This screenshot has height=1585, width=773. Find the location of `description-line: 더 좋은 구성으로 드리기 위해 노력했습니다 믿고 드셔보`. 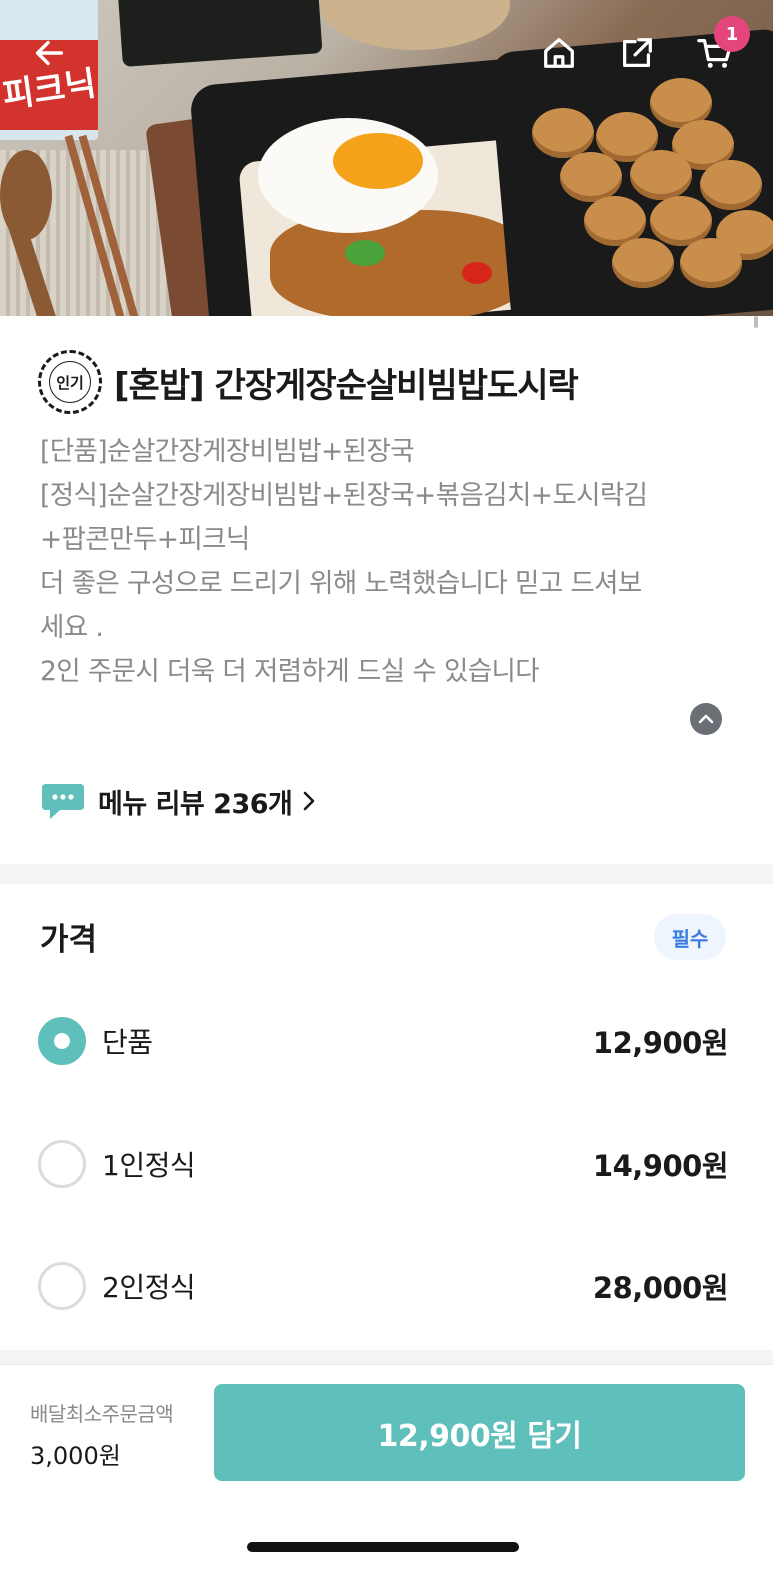

description-line: 더 좋은 구성으로 드리기 위해 노력했습니다 믿고 드셔보 is located at coordinates (341, 583).